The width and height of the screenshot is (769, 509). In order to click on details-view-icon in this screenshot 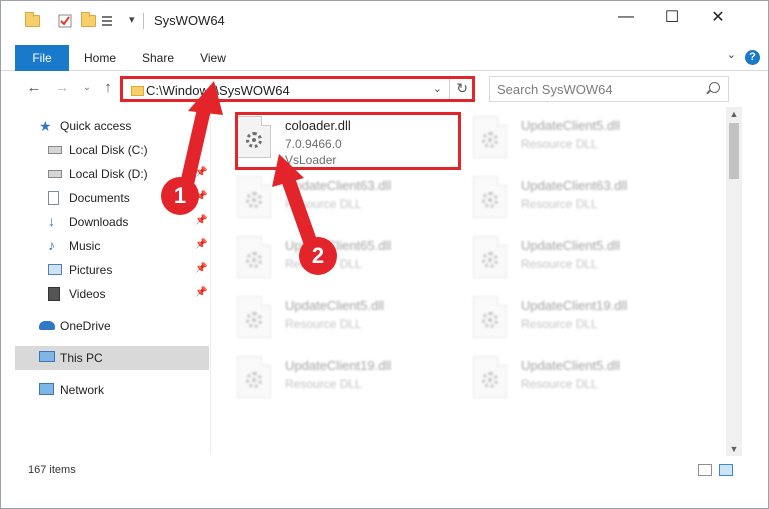, I will do `click(705, 470)`.